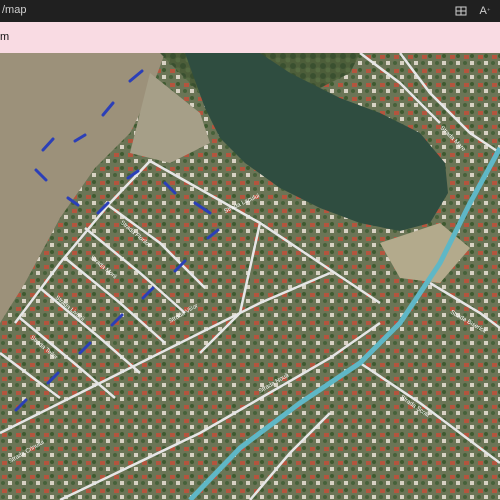 Image resolution: width=500 pixels, height=500 pixels. What do you see at coordinates (250, 37) in the screenshot?
I see `notification-banner: m` at bounding box center [250, 37].